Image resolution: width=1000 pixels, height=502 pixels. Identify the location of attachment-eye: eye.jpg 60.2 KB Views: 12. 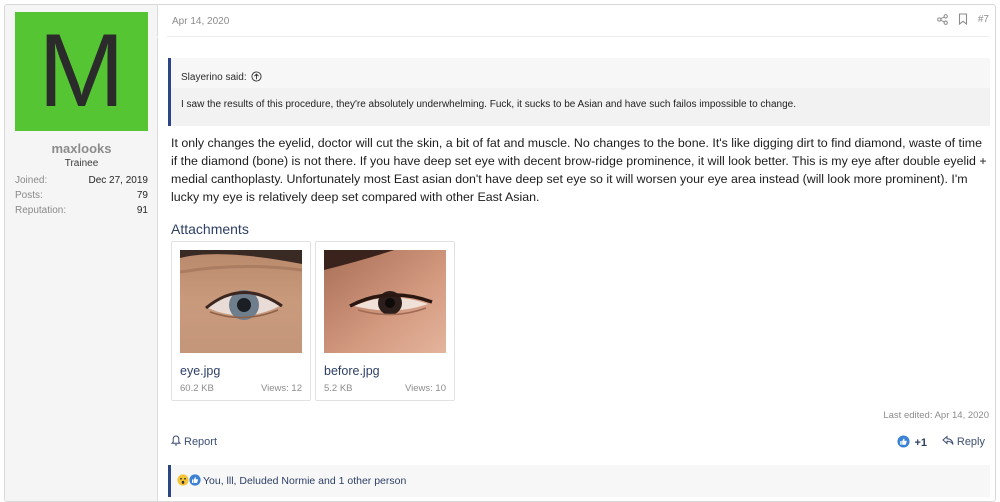
(241, 321).